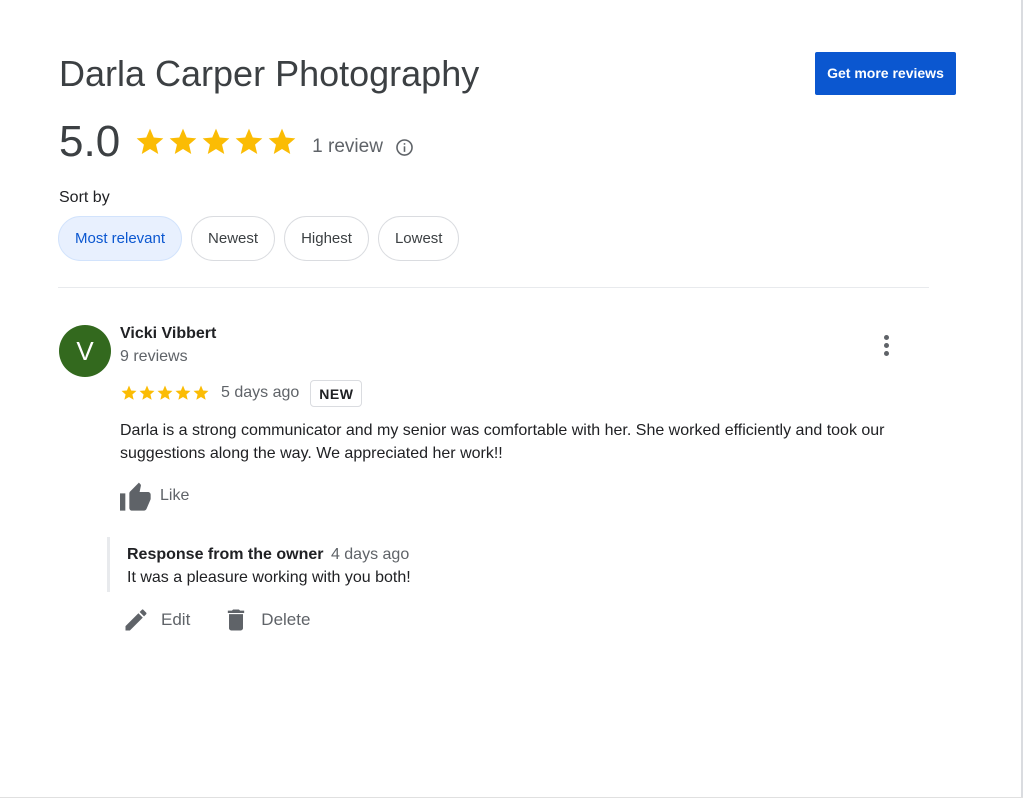  What do you see at coordinates (175, 495) in the screenshot?
I see `like-label: Like` at bounding box center [175, 495].